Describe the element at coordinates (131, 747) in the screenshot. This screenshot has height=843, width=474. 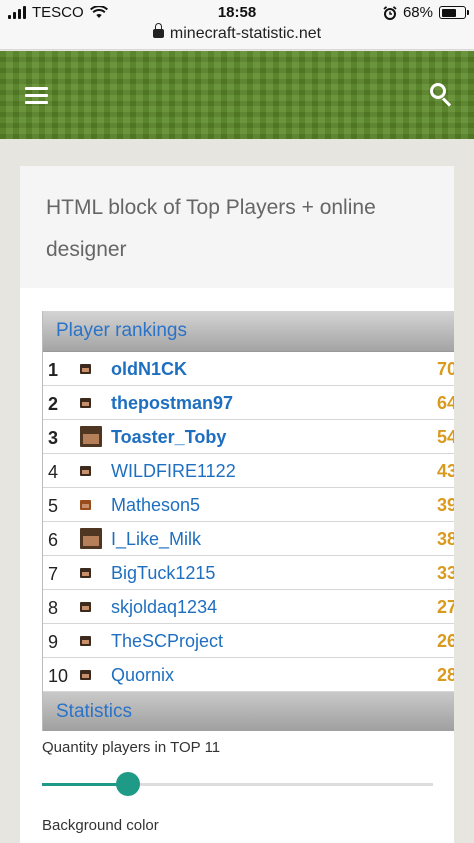
I see `quantity-players-label: Quantity players in TOP 11` at that location.